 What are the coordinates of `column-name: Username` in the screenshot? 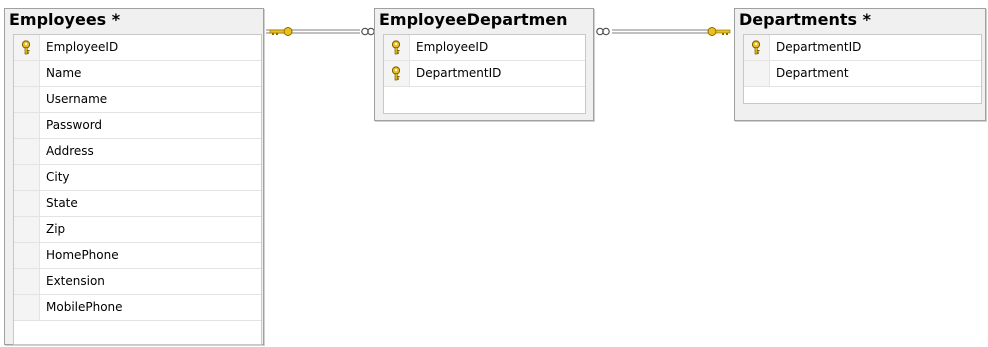 It's located at (77, 99).